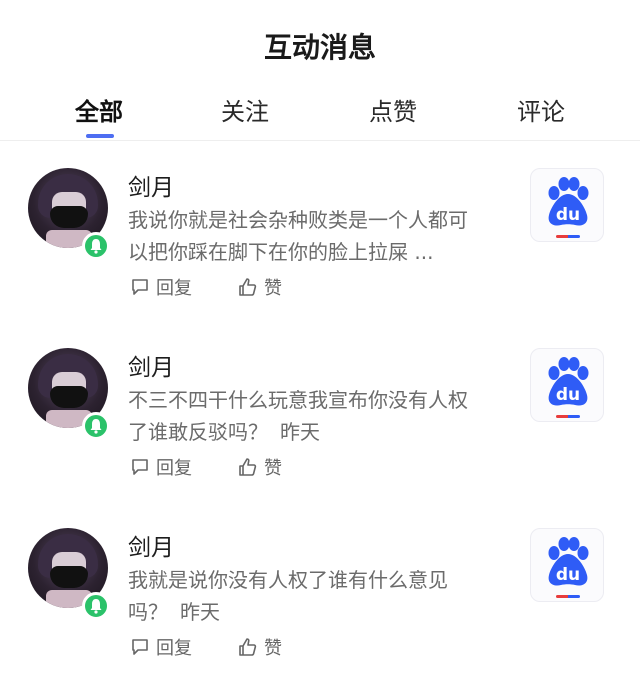 The image size is (640, 692). What do you see at coordinates (320, 140) in the screenshot?
I see `header-divider` at bounding box center [320, 140].